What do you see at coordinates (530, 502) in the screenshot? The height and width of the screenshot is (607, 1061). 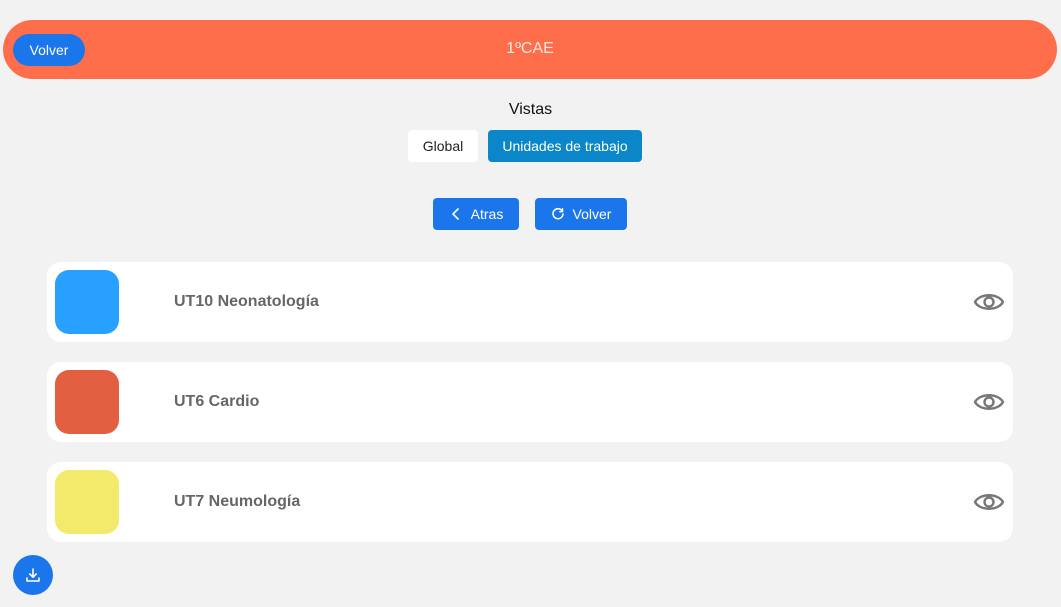 I see `unit-card-2: UT7 Neumología` at bounding box center [530, 502].